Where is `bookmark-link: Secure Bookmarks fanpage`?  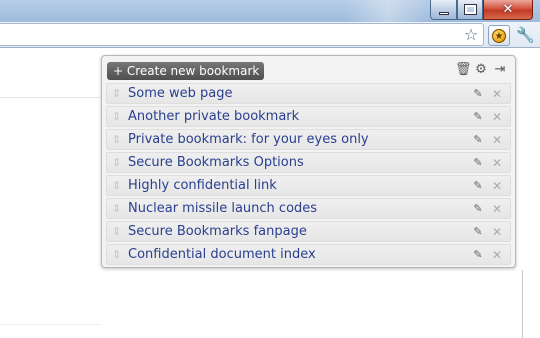
bookmark-link: Secure Bookmarks fanpage is located at coordinates (217, 232).